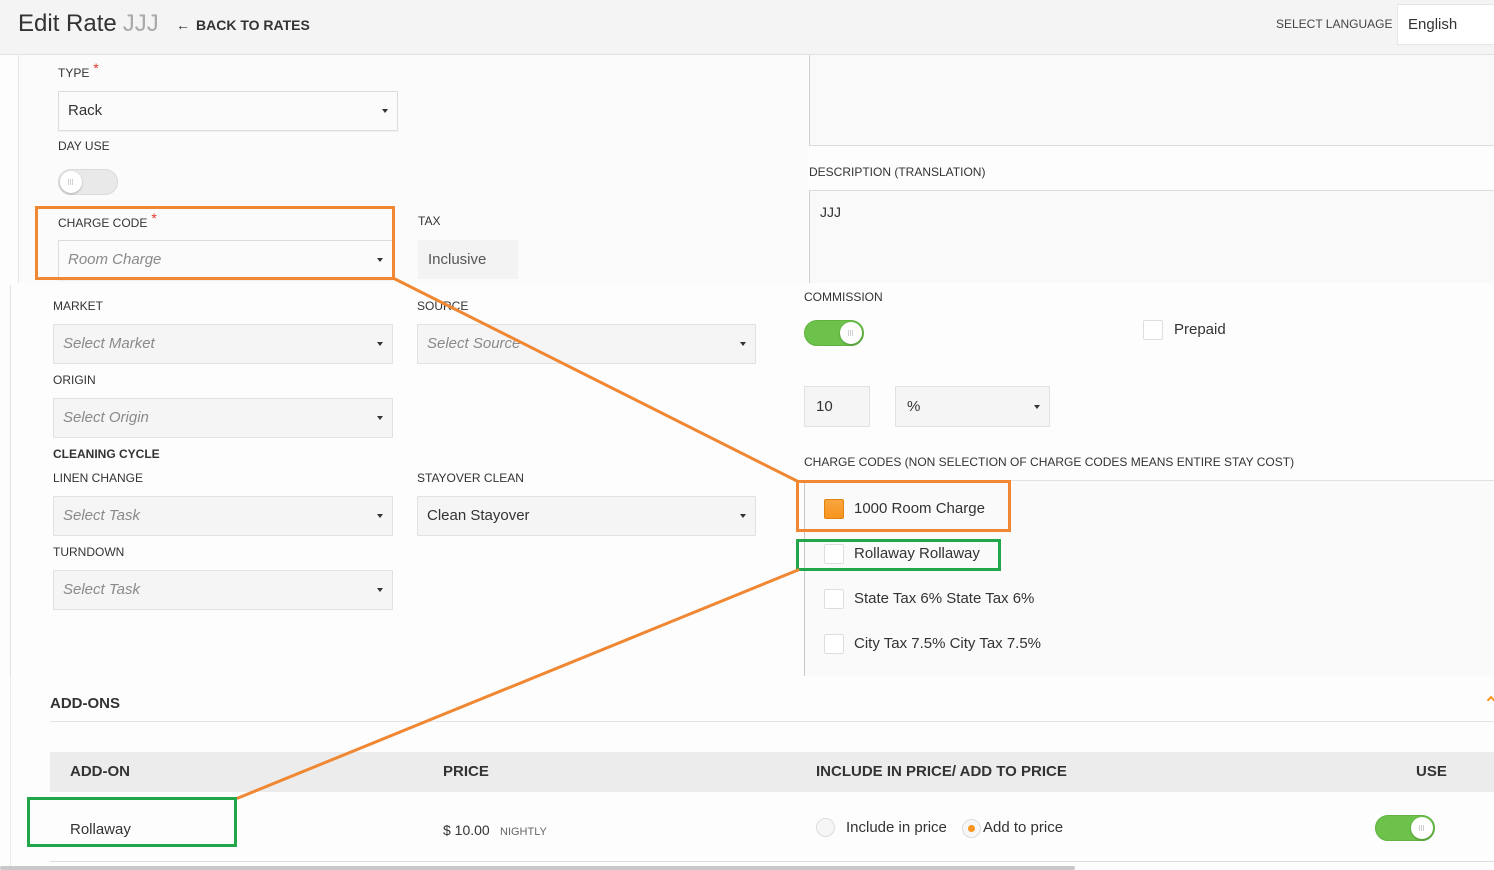 The image size is (1494, 870). What do you see at coordinates (837, 406) in the screenshot?
I see `commission-value-input: 10` at bounding box center [837, 406].